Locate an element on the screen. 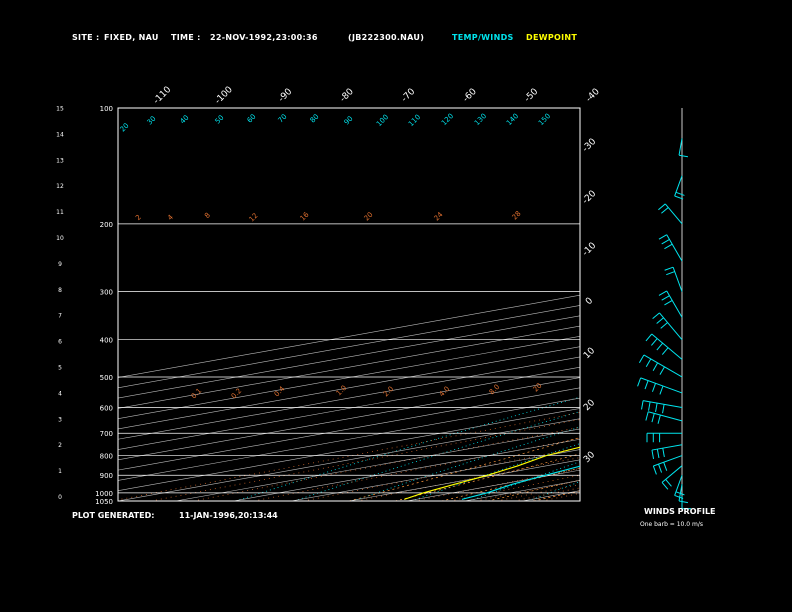 Image resolution: width=792 pixels, height=612 pixels. isotherm-label: -100 is located at coordinates (224, 96).